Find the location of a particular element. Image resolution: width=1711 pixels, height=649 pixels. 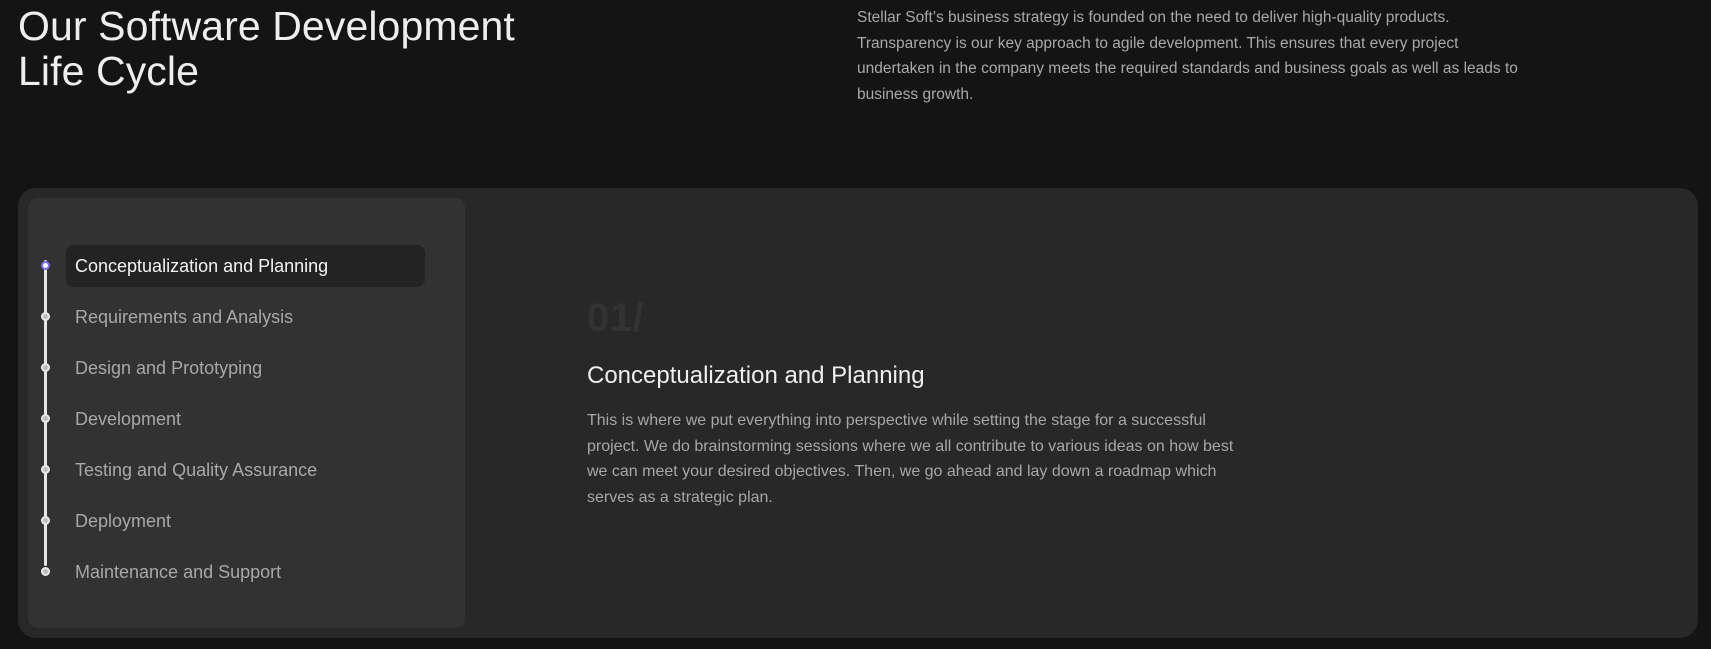

step-pill: Design and Prototyping is located at coordinates (245, 368).